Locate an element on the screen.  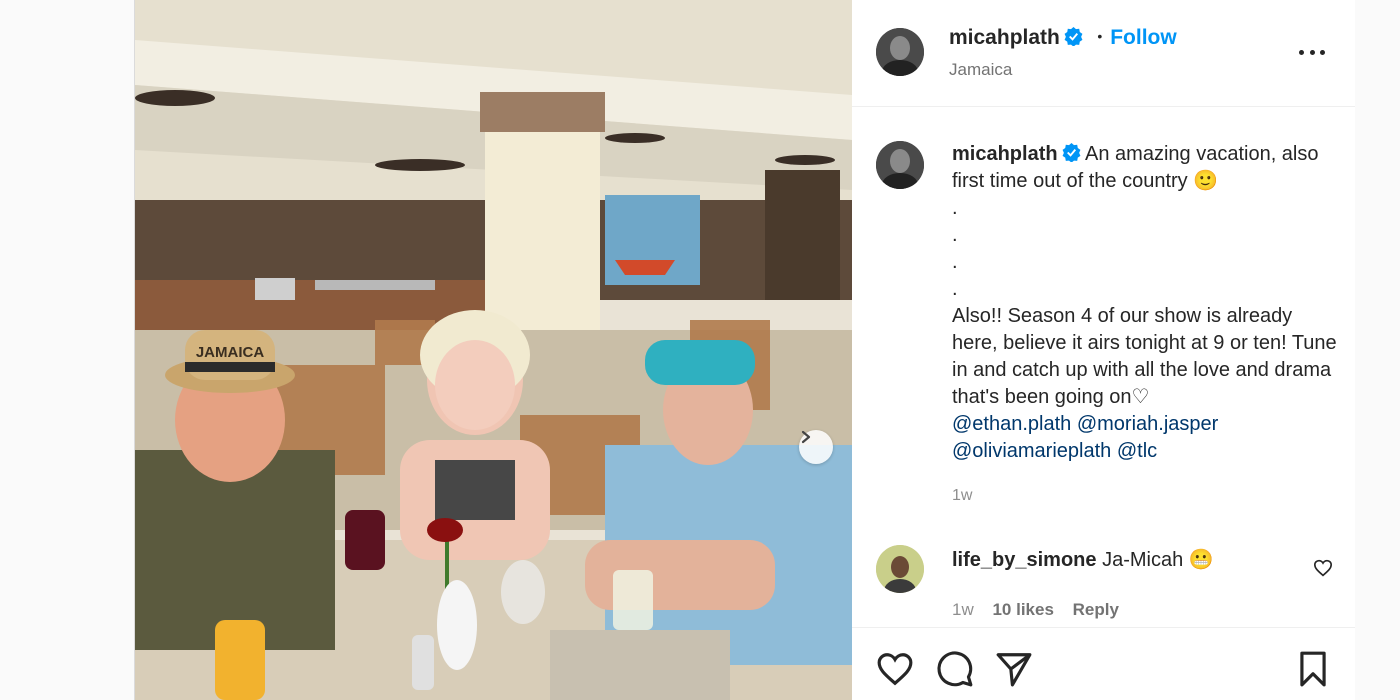
mention-link: @ethan.plath is located at coordinates (1011, 424).